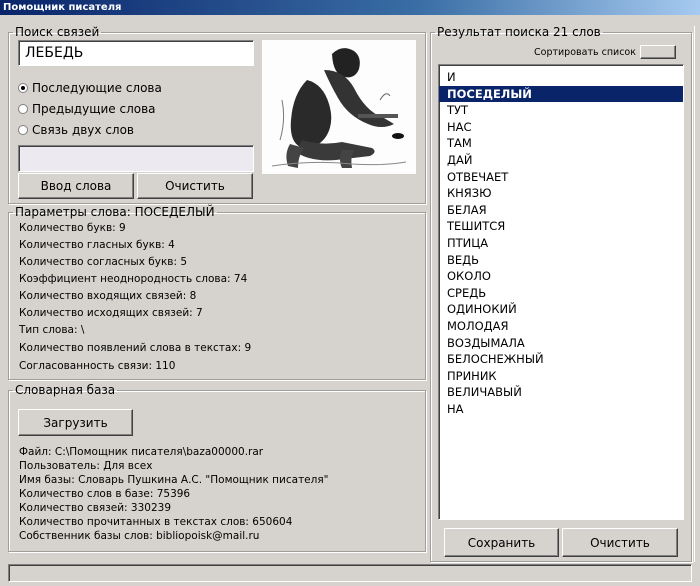 The image size is (700, 586). What do you see at coordinates (561, 276) in the screenshot?
I see `result-item: ОКОЛО` at bounding box center [561, 276].